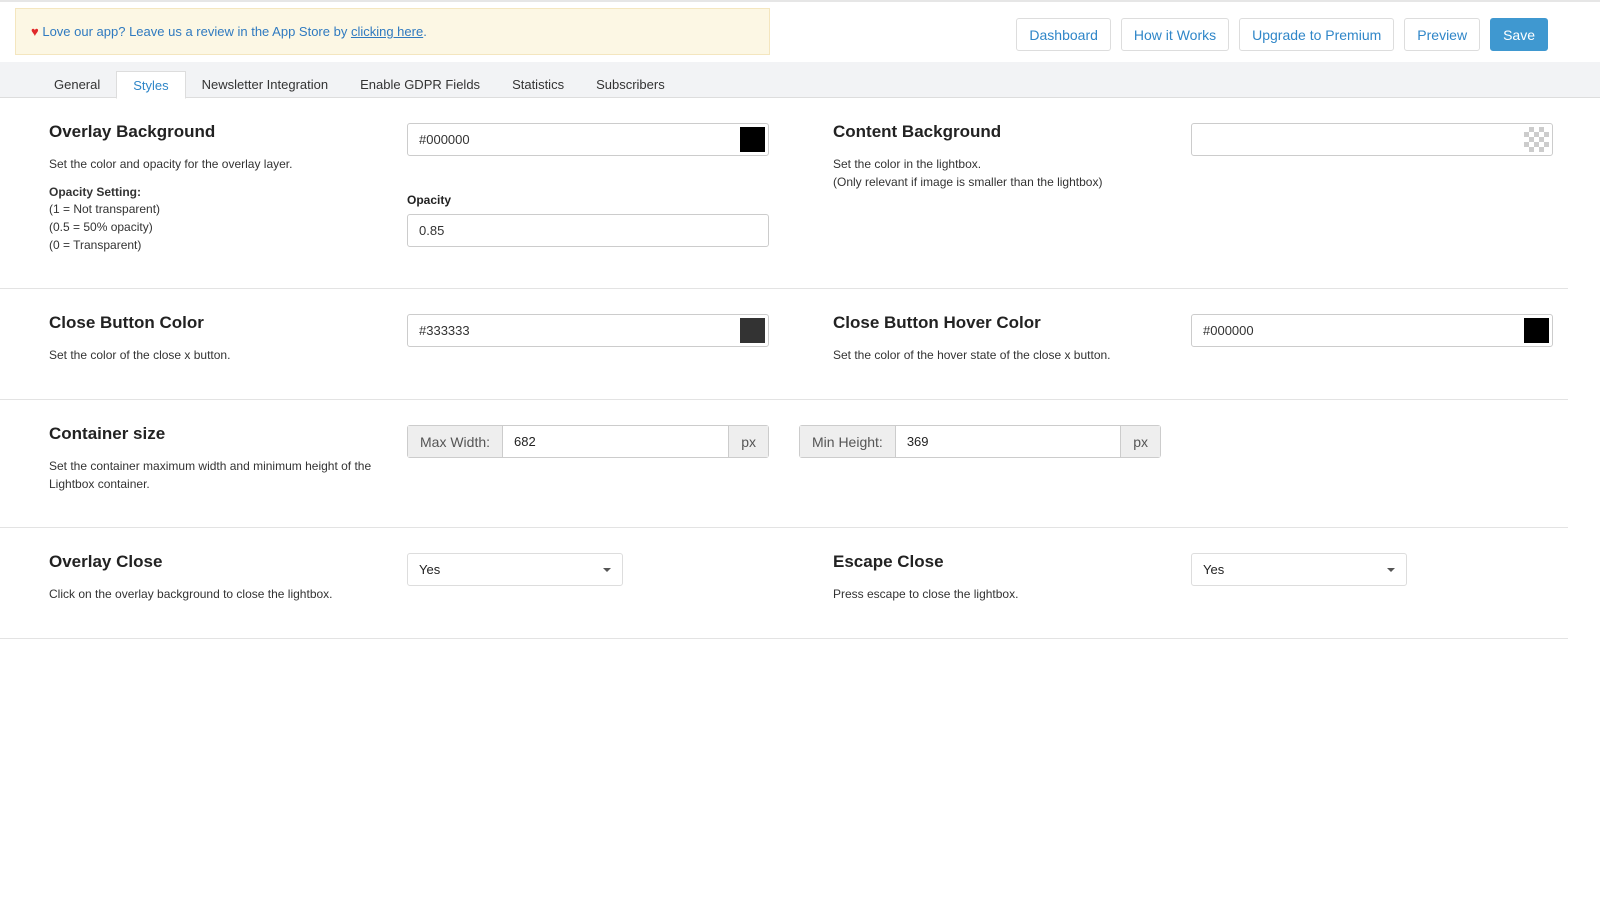 This screenshot has height=900, width=1600. I want to click on save-button: Save, so click(1519, 34).